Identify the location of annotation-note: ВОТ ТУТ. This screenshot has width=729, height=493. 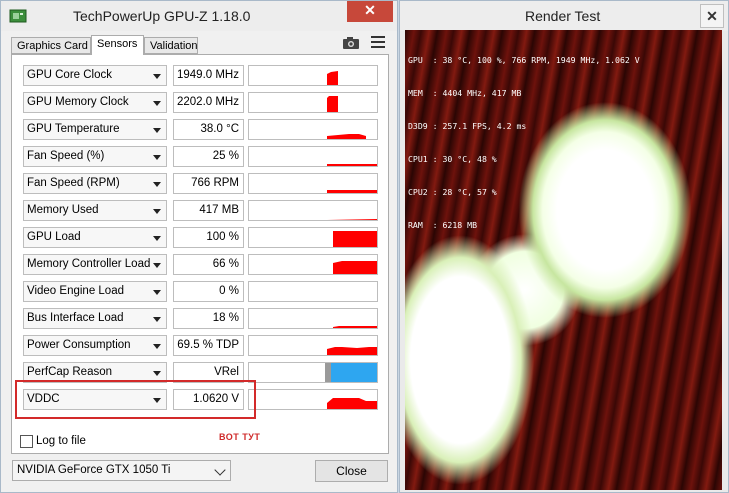
(240, 437).